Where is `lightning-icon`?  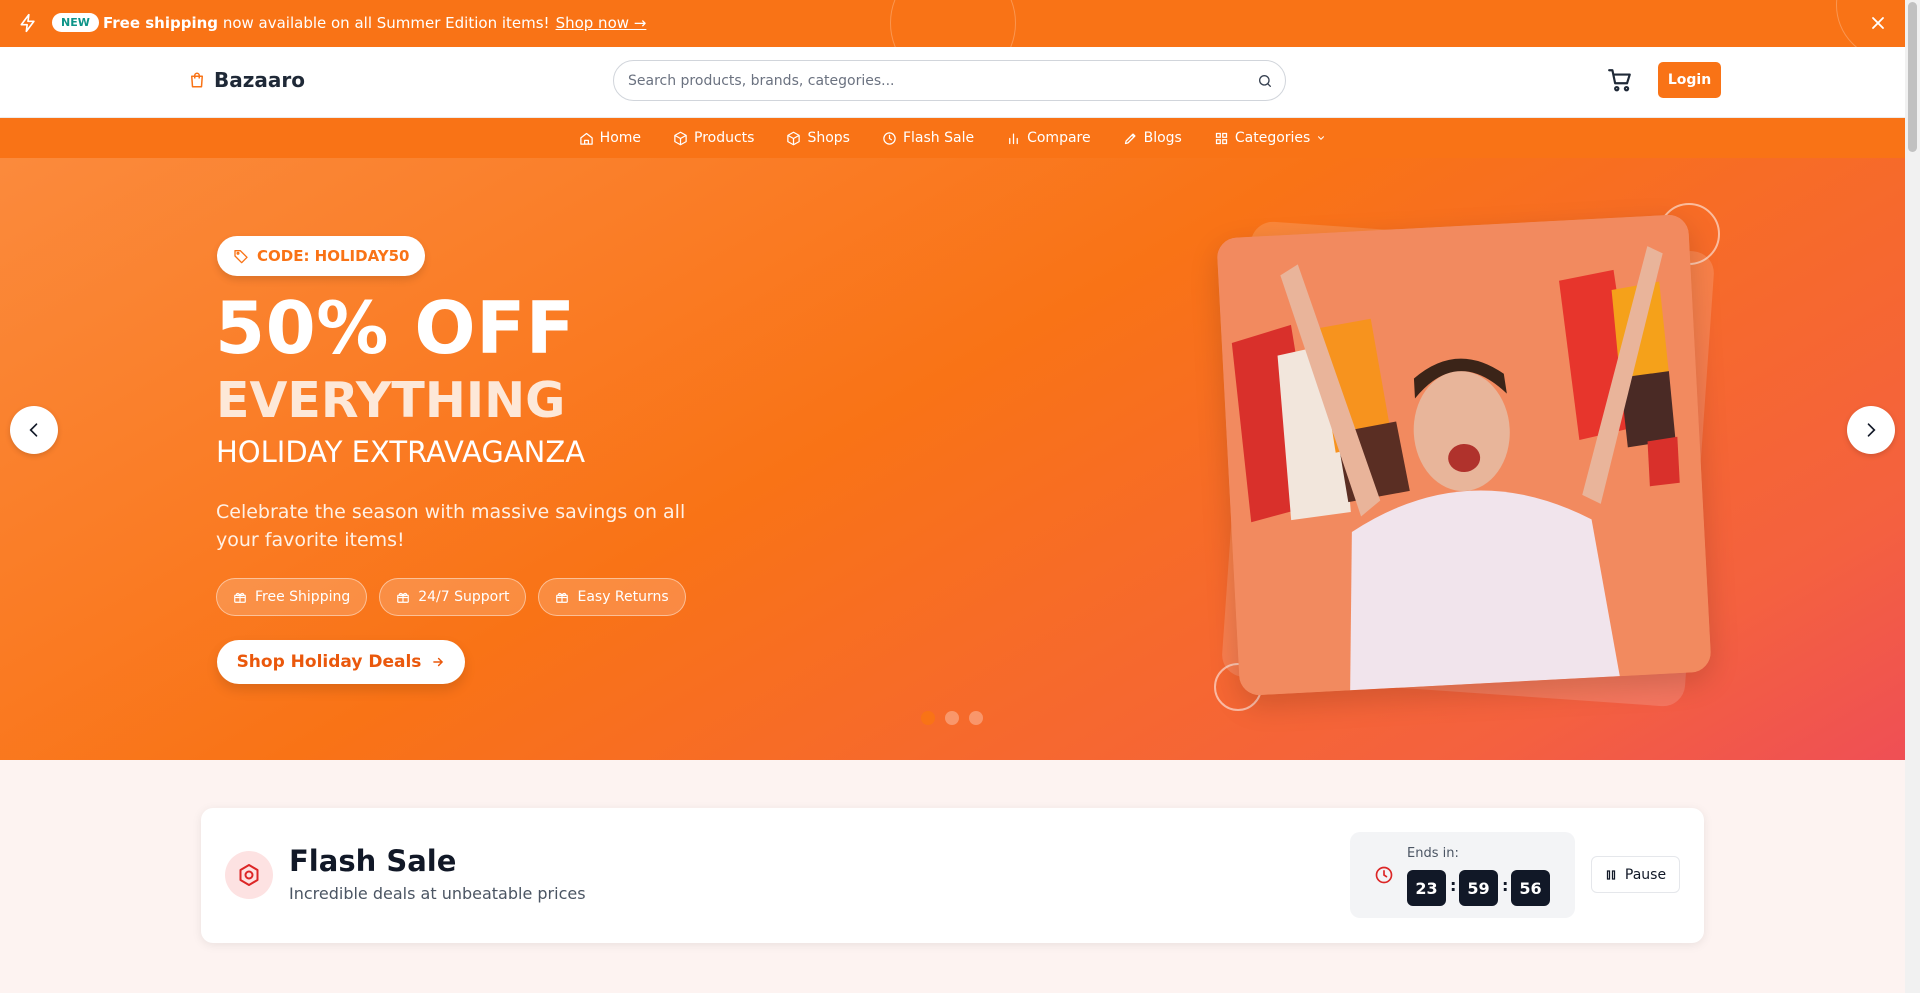 lightning-icon is located at coordinates (27, 23).